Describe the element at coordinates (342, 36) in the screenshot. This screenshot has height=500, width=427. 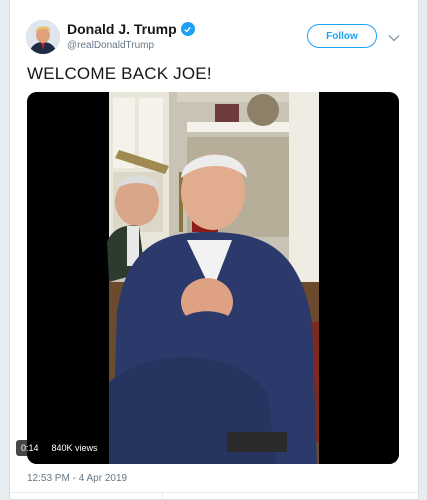
I see `follow-button: Follow` at that location.